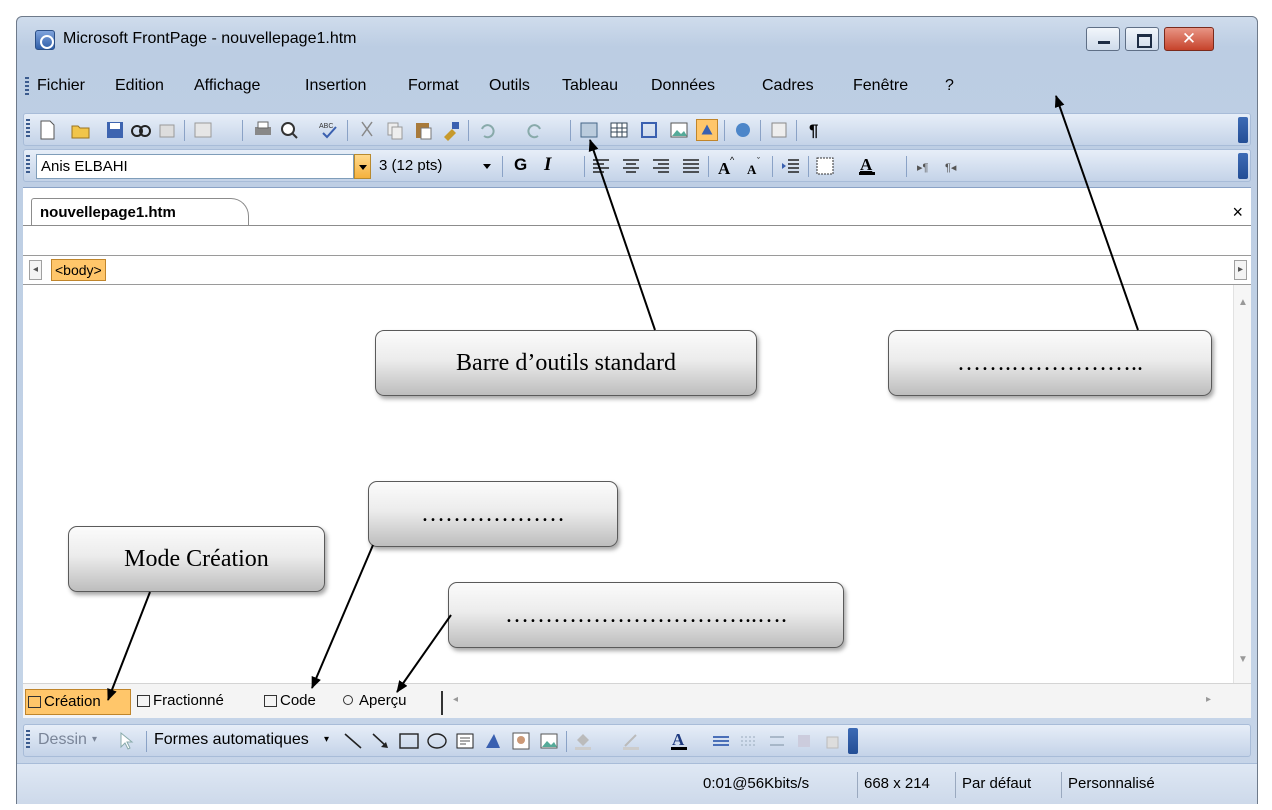 Image resolution: width=1272 pixels, height=810 pixels. I want to click on view-creation-tab: Création, so click(78, 702).